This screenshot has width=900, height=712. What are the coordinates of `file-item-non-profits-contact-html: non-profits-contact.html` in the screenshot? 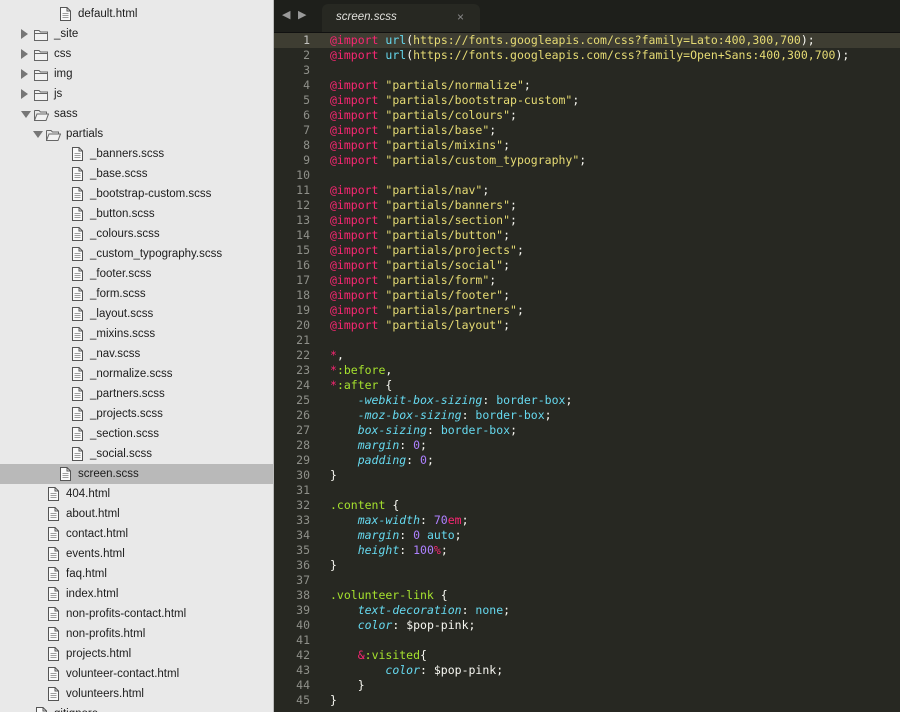 It's located at (136, 614).